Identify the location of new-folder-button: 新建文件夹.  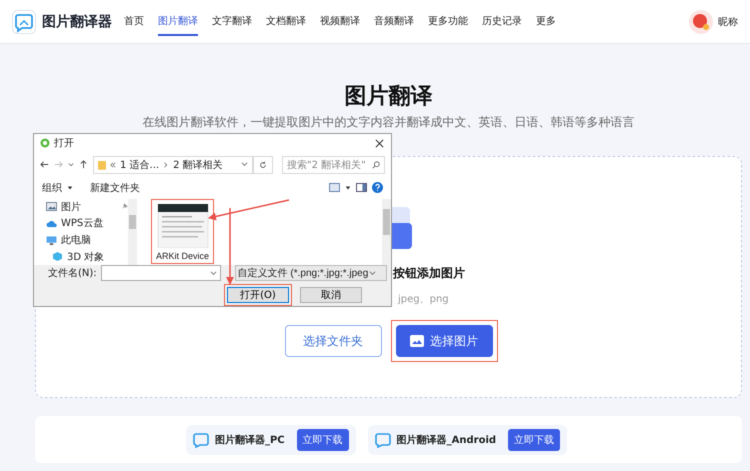
(115, 187).